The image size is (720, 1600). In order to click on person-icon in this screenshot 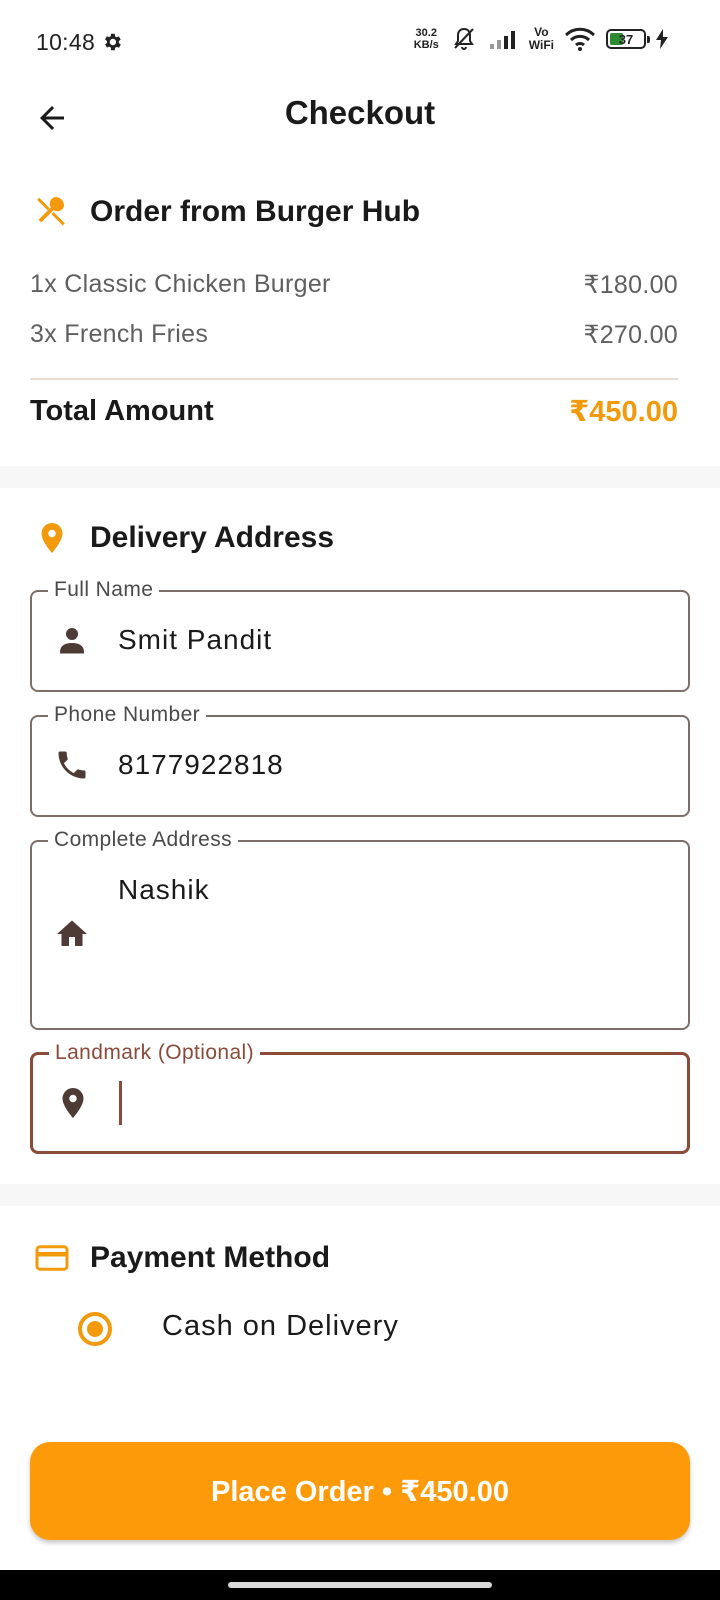, I will do `click(72, 641)`.